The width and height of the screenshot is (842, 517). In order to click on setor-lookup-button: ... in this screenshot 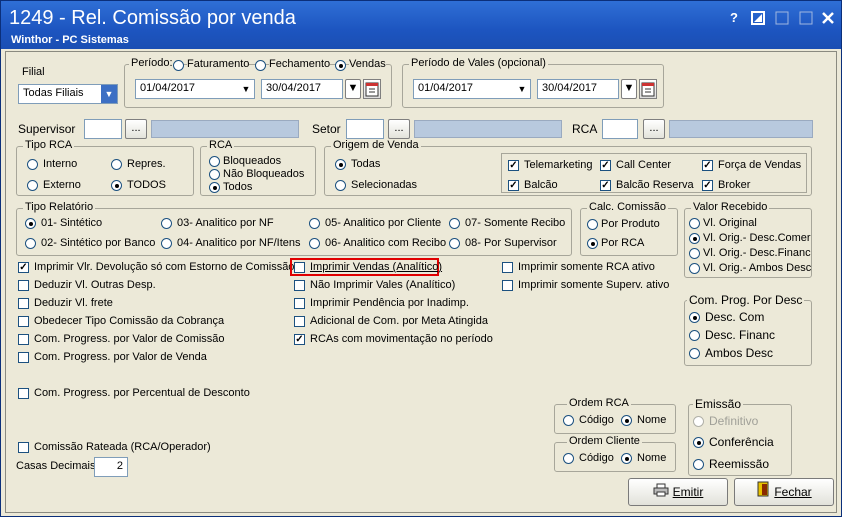, I will do `click(399, 129)`.